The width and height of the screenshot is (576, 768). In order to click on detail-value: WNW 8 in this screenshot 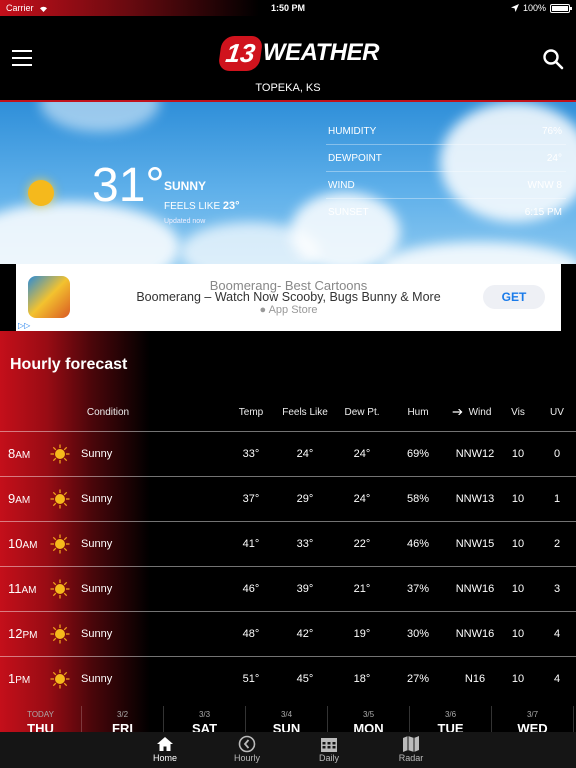, I will do `click(544, 185)`.